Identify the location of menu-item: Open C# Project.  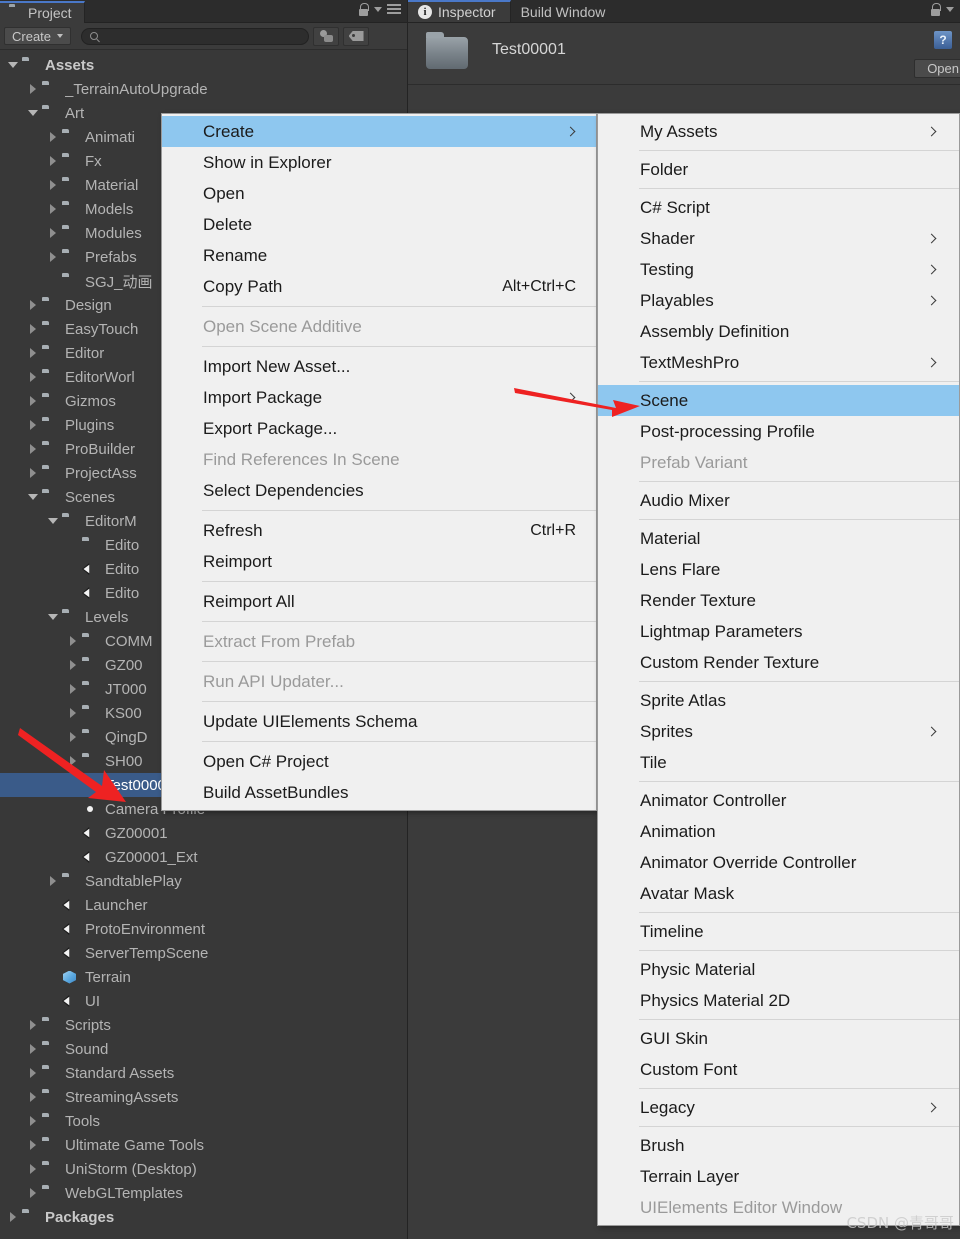
(379, 761).